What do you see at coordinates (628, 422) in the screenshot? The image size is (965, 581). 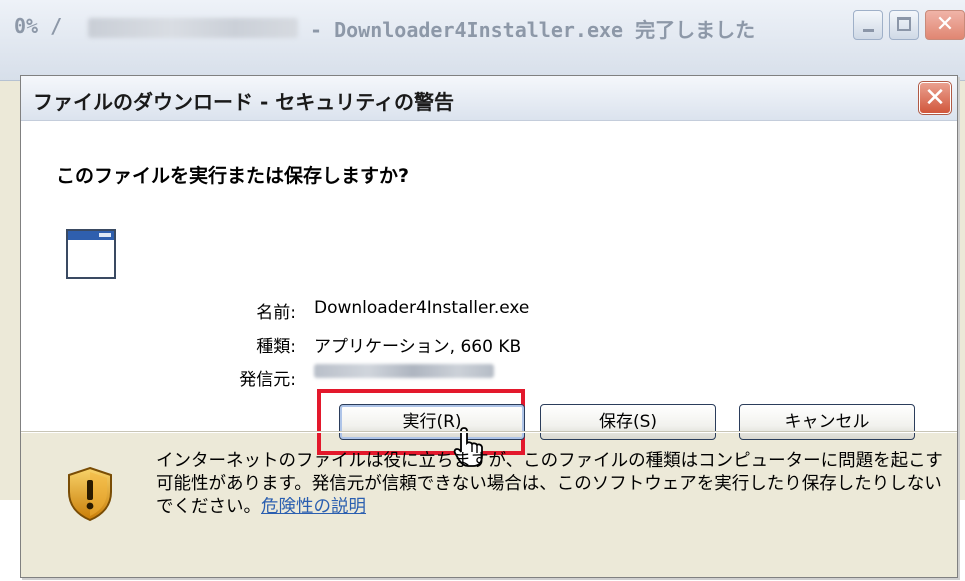 I see `save-button: 保存(S)` at bounding box center [628, 422].